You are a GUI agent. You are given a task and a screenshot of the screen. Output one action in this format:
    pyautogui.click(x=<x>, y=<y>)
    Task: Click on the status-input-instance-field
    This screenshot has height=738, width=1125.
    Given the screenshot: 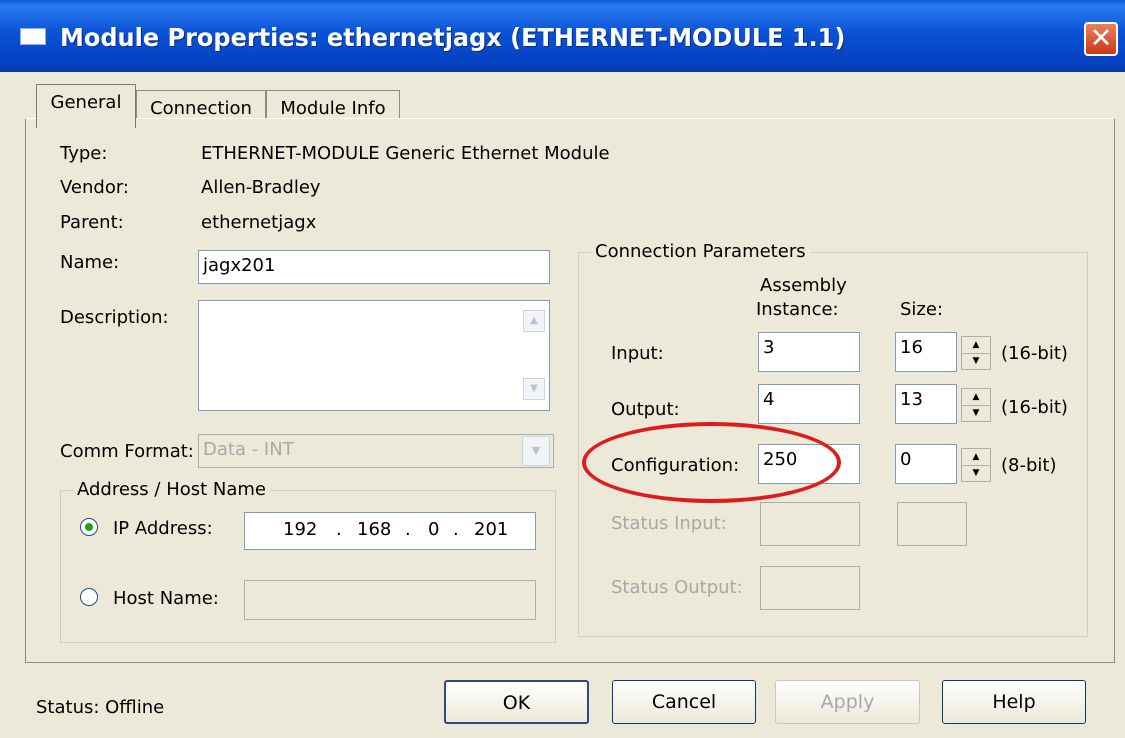 What is the action you would take?
    pyautogui.click(x=810, y=524)
    